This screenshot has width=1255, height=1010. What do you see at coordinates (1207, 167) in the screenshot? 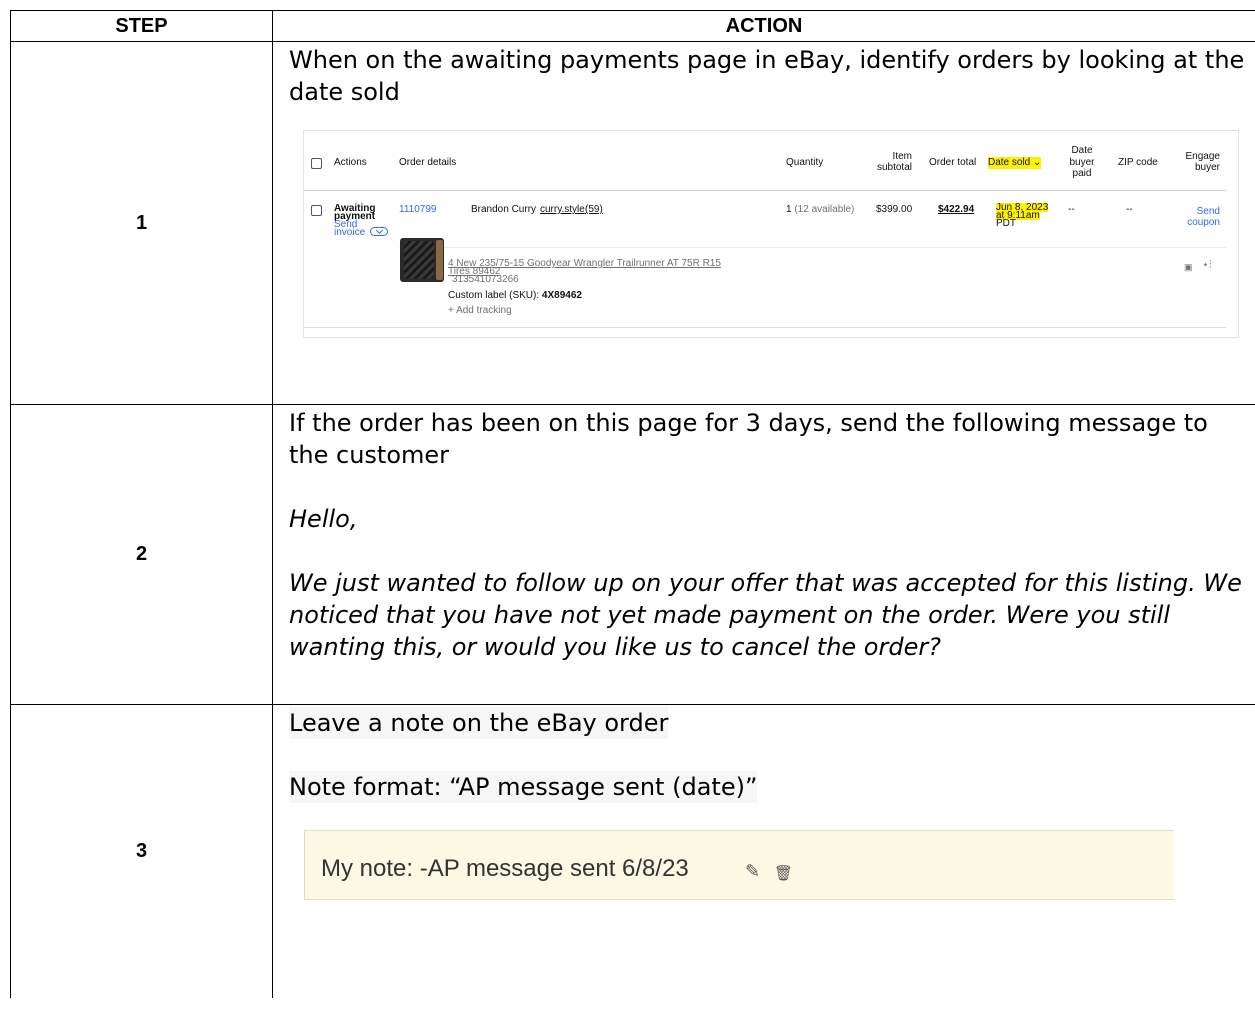
I see `col-engage-buyer: buyer` at bounding box center [1207, 167].